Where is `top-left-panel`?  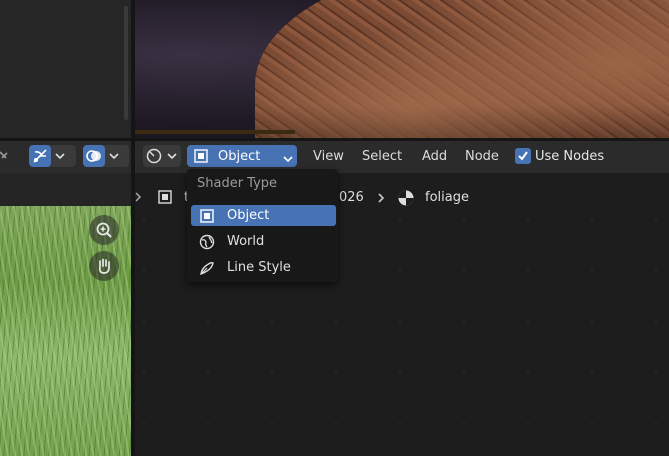
top-left-panel is located at coordinates (65, 69).